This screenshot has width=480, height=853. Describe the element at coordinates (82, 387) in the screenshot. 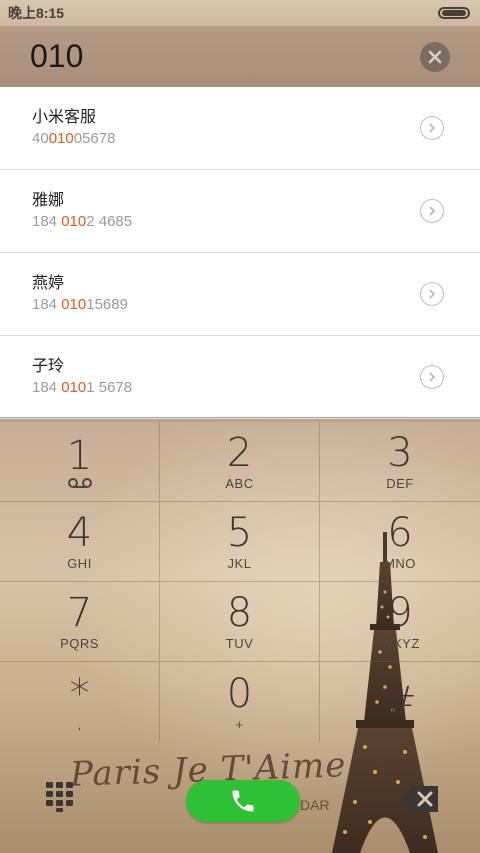

I see `contact-number: 184 0101 5678` at that location.